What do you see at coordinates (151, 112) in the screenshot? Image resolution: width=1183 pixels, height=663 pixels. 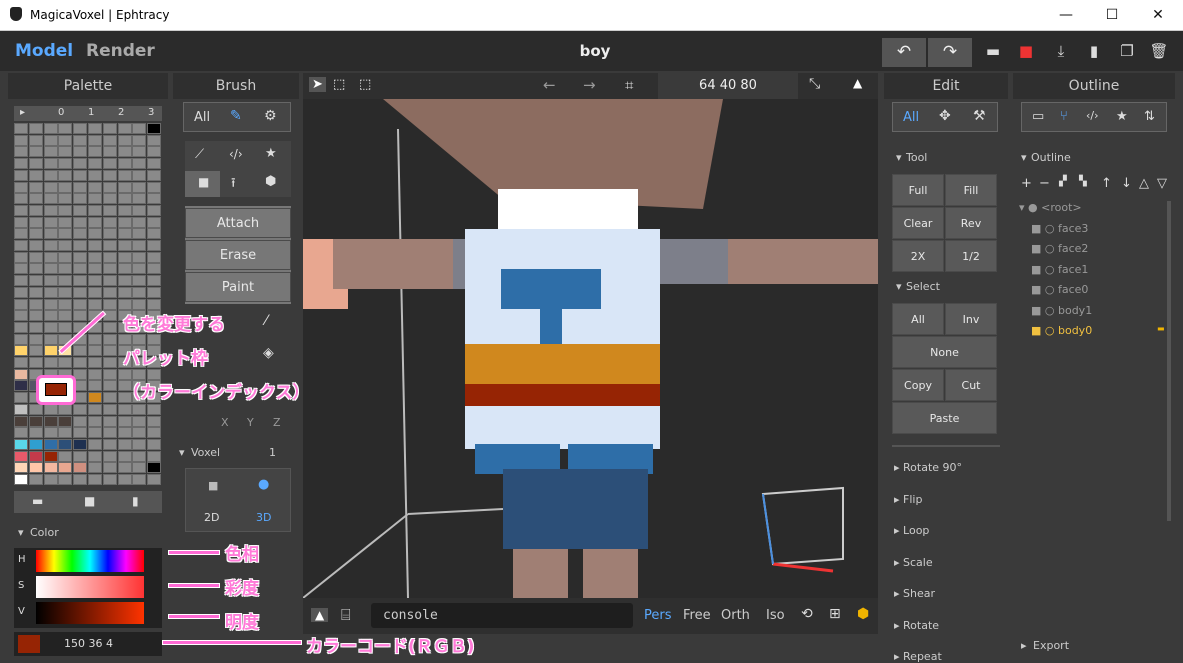 I see `palette-tab-3: 3` at bounding box center [151, 112].